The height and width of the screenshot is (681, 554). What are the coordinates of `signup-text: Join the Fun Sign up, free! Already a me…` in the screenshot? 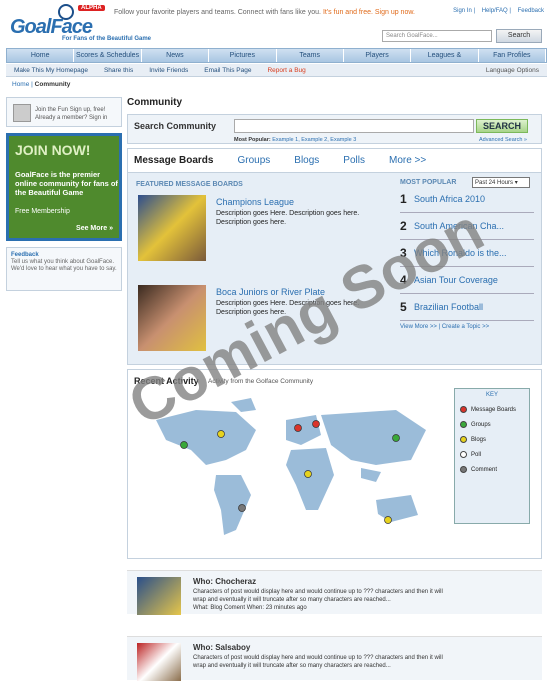 It's located at (78, 114).